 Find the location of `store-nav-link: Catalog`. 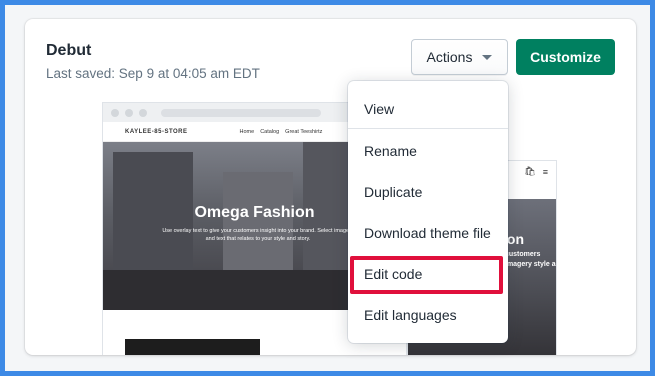

store-nav-link: Catalog is located at coordinates (270, 131).